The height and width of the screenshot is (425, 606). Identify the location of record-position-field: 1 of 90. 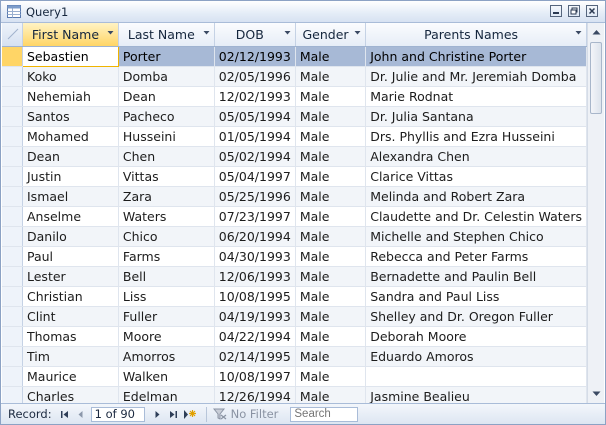
(117, 414).